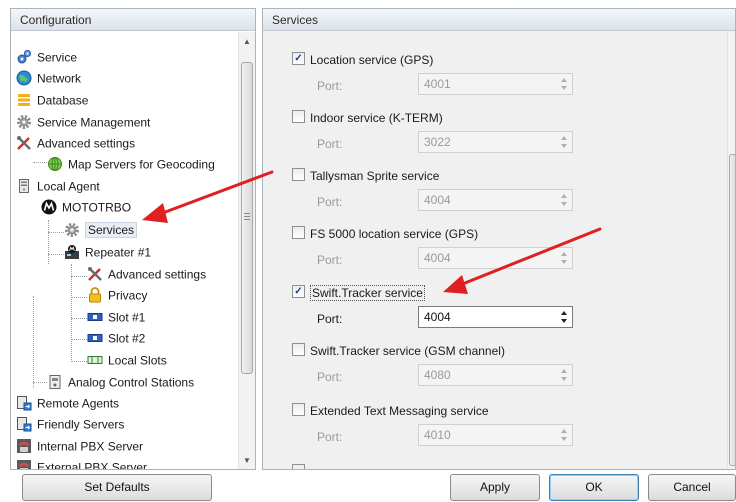 The height and width of the screenshot is (502, 736). Describe the element at coordinates (390, 410) in the screenshot. I see `extended-text-messaging-checkbox: Extended Text Messaging service` at that location.